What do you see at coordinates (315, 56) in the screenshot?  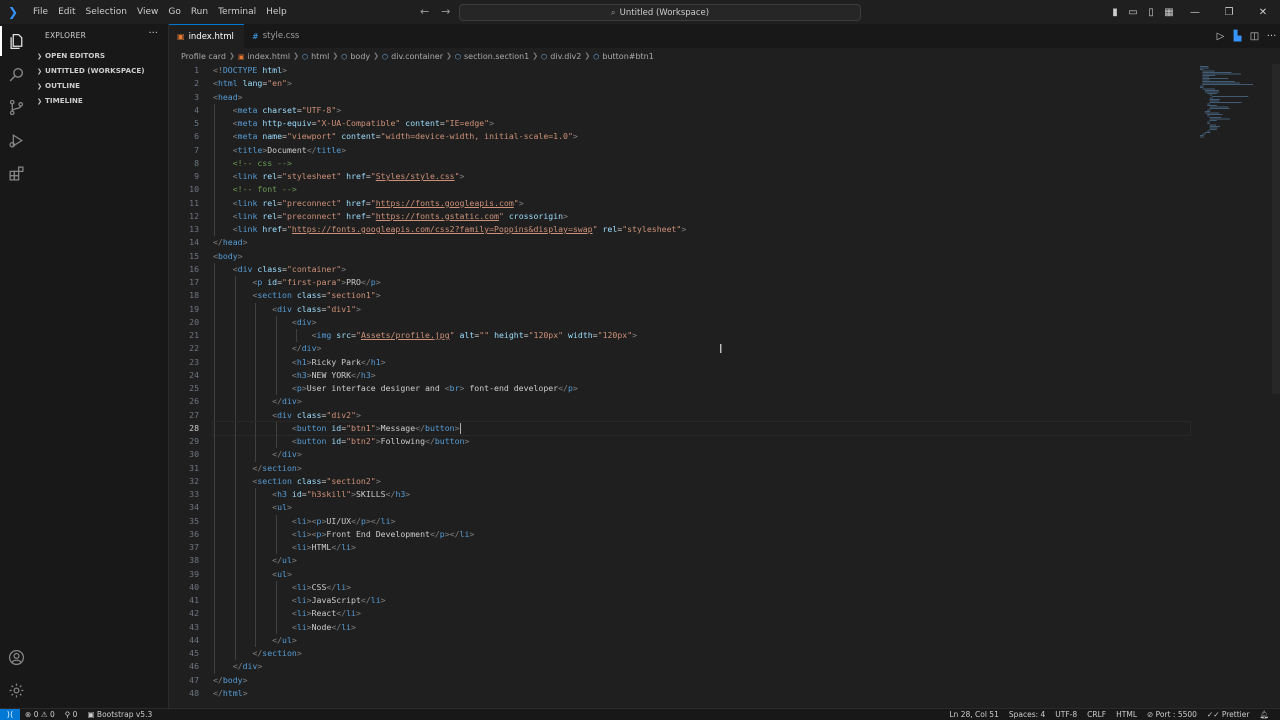 I see `breadcrumb-item: ⬡ html` at bounding box center [315, 56].